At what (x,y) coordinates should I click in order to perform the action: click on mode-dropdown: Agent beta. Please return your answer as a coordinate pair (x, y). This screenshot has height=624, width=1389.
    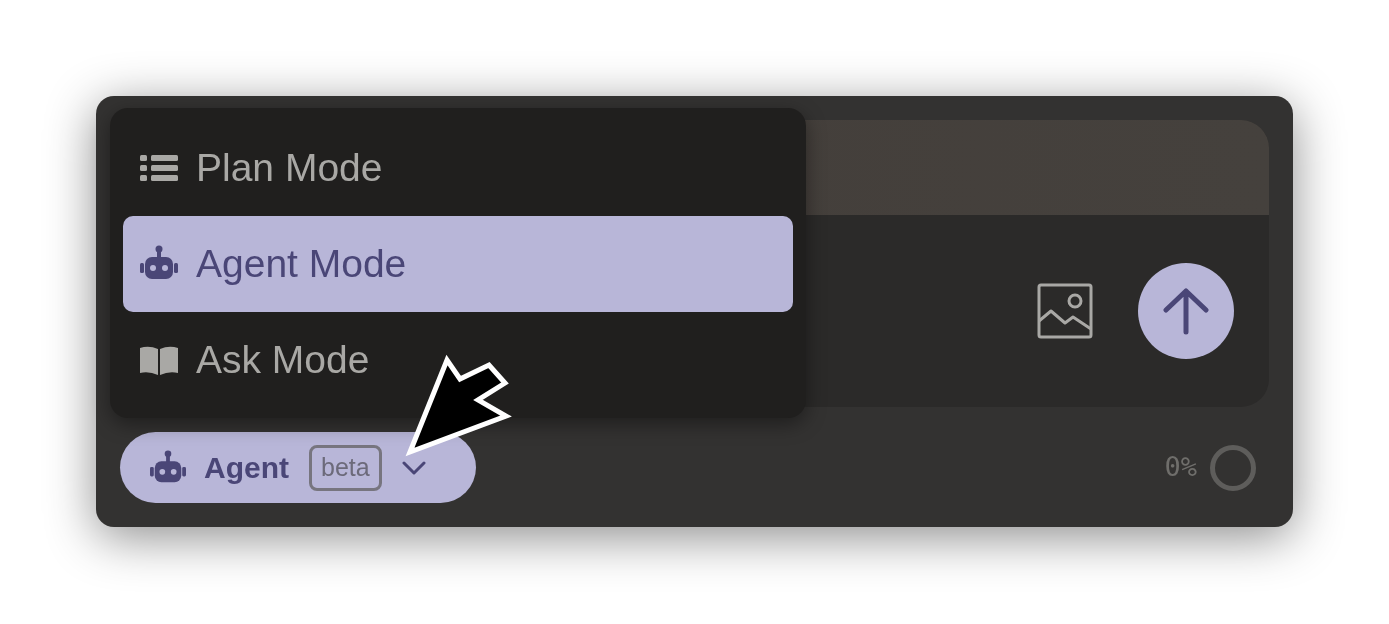
    Looking at the image, I should click on (298, 467).